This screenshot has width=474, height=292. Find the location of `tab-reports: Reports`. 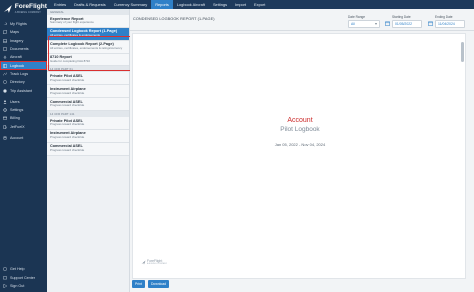

tab-reports: Reports is located at coordinates (162, 4).